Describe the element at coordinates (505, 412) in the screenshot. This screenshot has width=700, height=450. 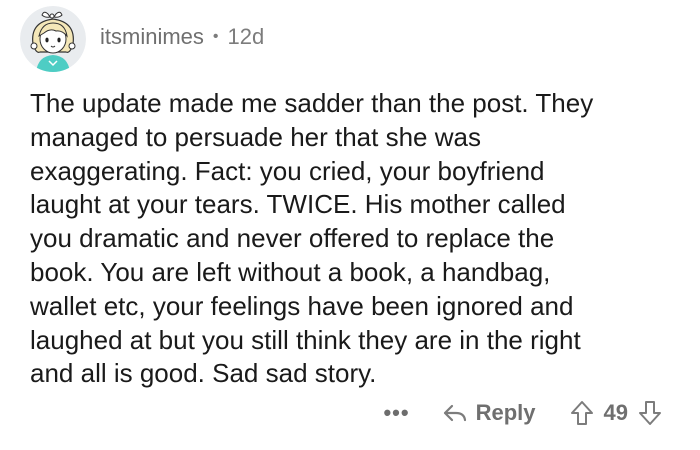
I see `reply-label: Reply` at that location.